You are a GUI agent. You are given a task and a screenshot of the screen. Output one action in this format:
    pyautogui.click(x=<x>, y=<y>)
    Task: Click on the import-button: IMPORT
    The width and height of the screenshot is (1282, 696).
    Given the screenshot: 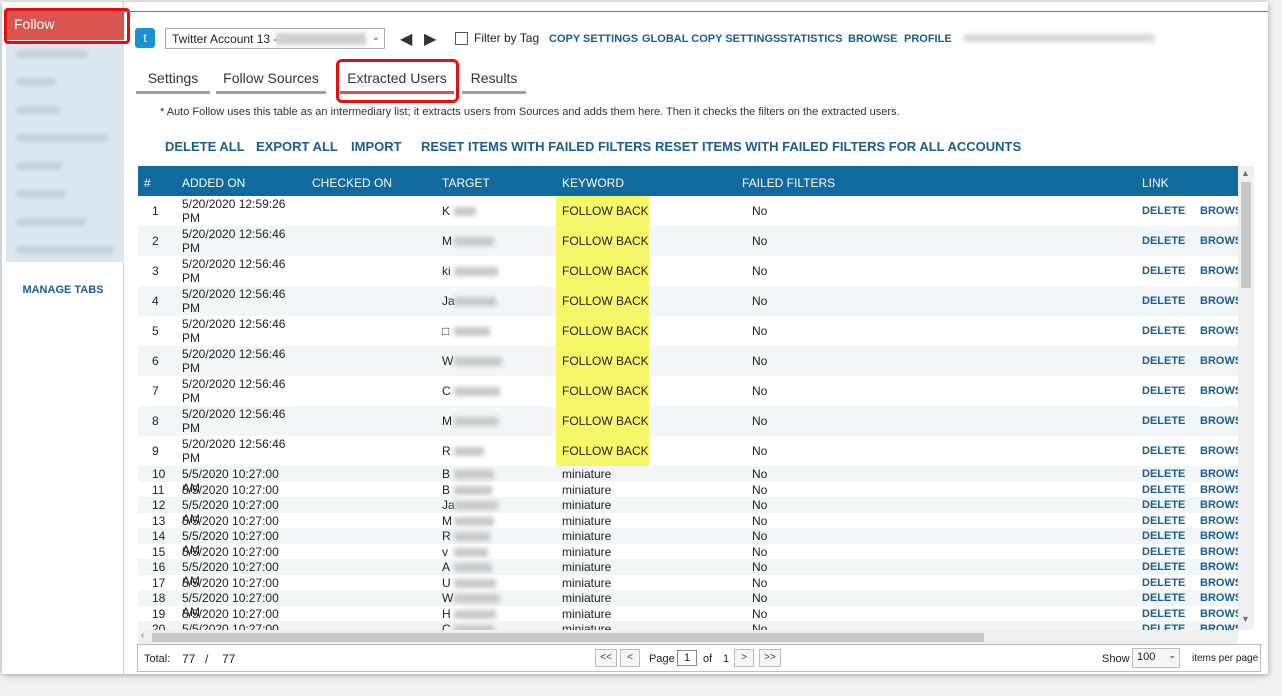 What is the action you would take?
    pyautogui.click(x=376, y=146)
    